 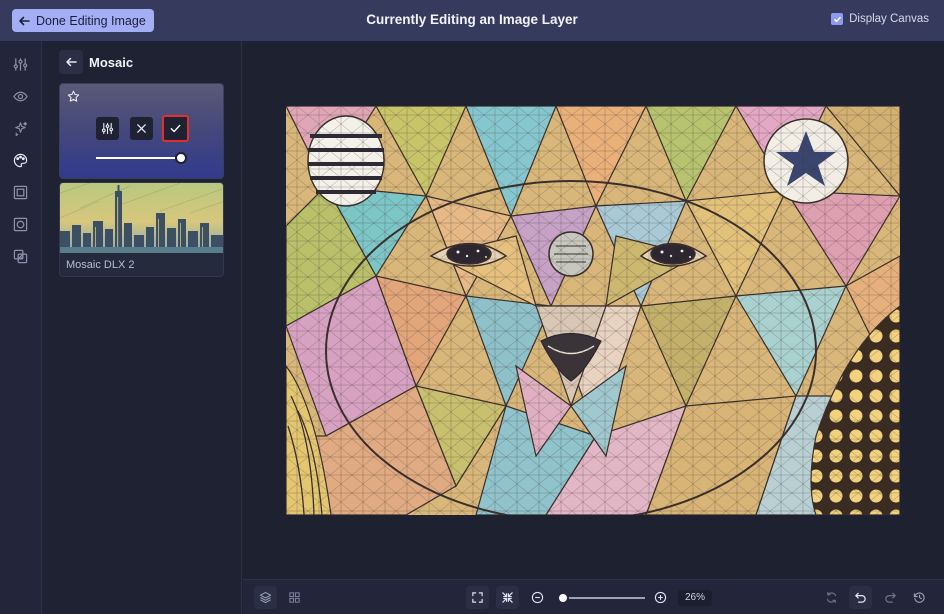 What do you see at coordinates (20, 256) in the screenshot?
I see `overlay-icon` at bounding box center [20, 256].